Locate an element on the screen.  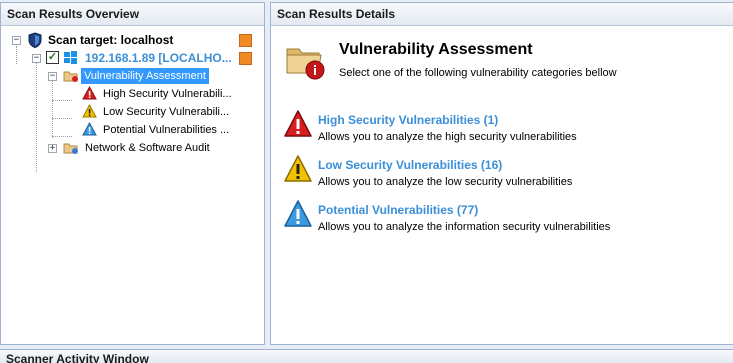
tree-item-network-audit: Network & Software Audit is located at coordinates (147, 148).